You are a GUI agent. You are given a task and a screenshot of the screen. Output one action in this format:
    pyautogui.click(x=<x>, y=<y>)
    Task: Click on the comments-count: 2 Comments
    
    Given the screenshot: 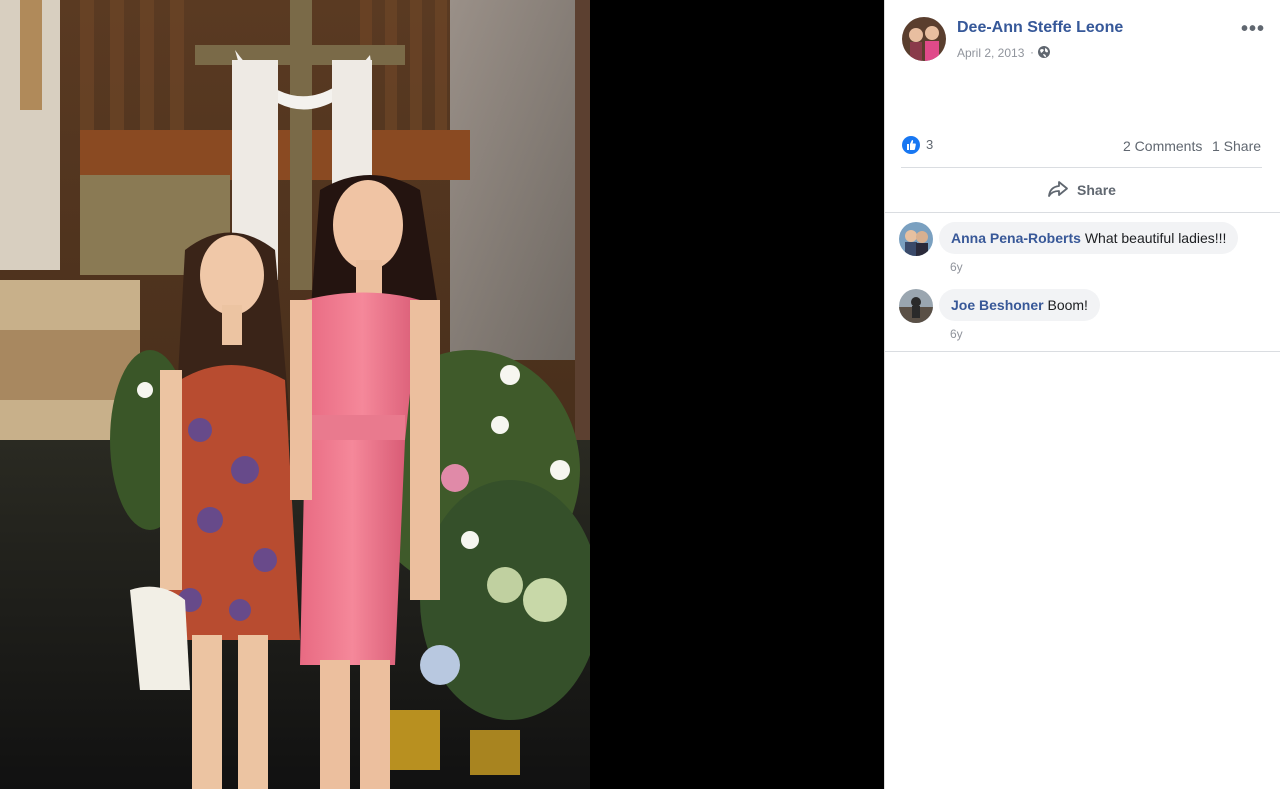 What is the action you would take?
    pyautogui.click(x=1162, y=146)
    